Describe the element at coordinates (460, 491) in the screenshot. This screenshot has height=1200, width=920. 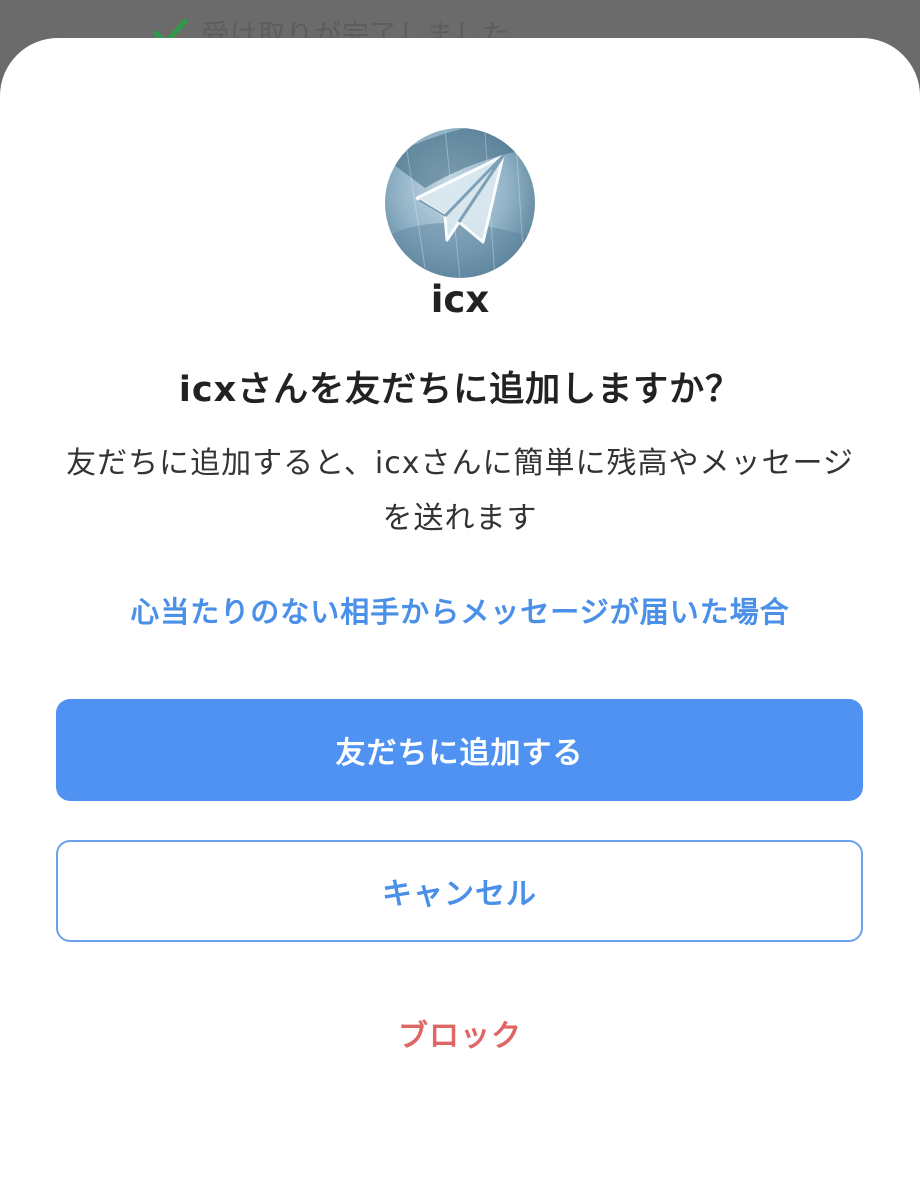
I see `dialog-description: 友だちに追加すると、icxさんに簡単に残高やメッセージを送れます` at that location.